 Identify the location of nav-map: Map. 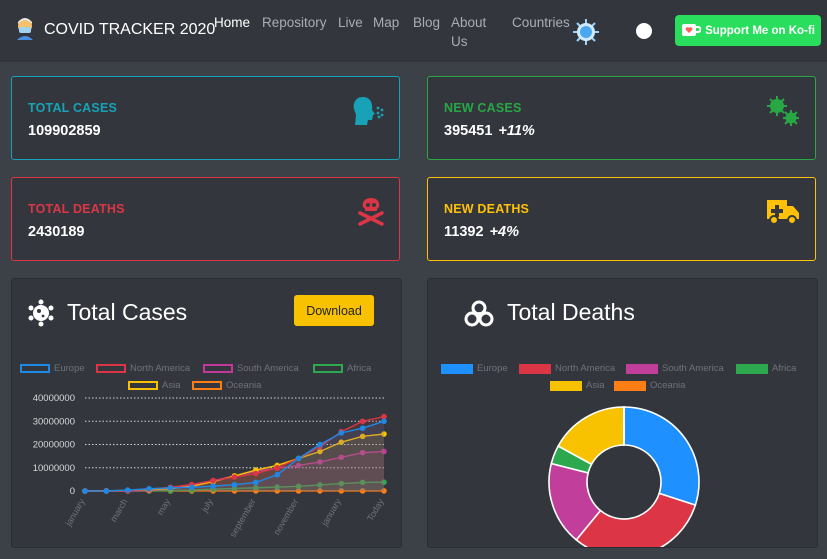
(386, 22).